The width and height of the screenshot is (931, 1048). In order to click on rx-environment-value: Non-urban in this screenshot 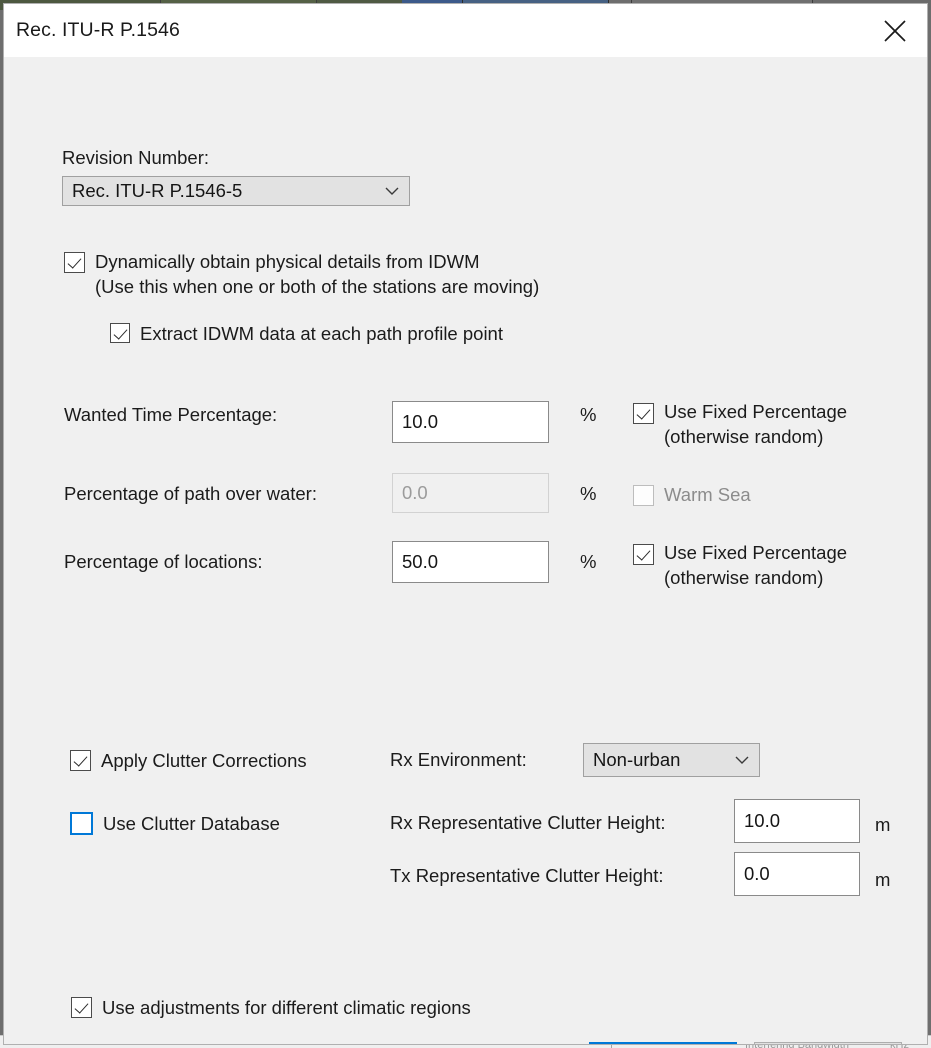, I will do `click(637, 759)`.